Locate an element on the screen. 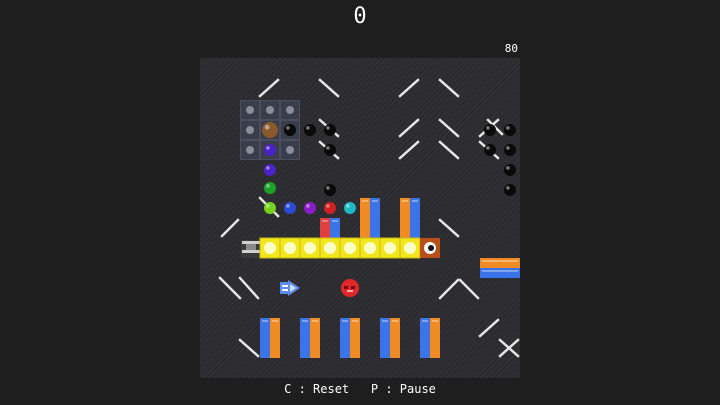 Image resolution: width=720 pixels, height=405 pixels. blue-ball is located at coordinates (290, 208).